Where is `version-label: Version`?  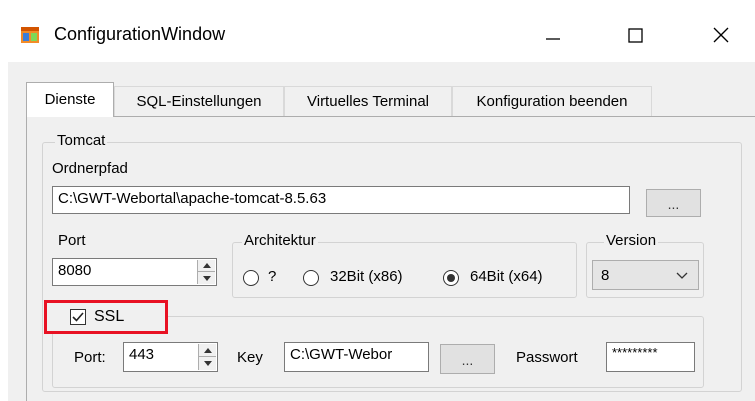
version-label: Version is located at coordinates (631, 240).